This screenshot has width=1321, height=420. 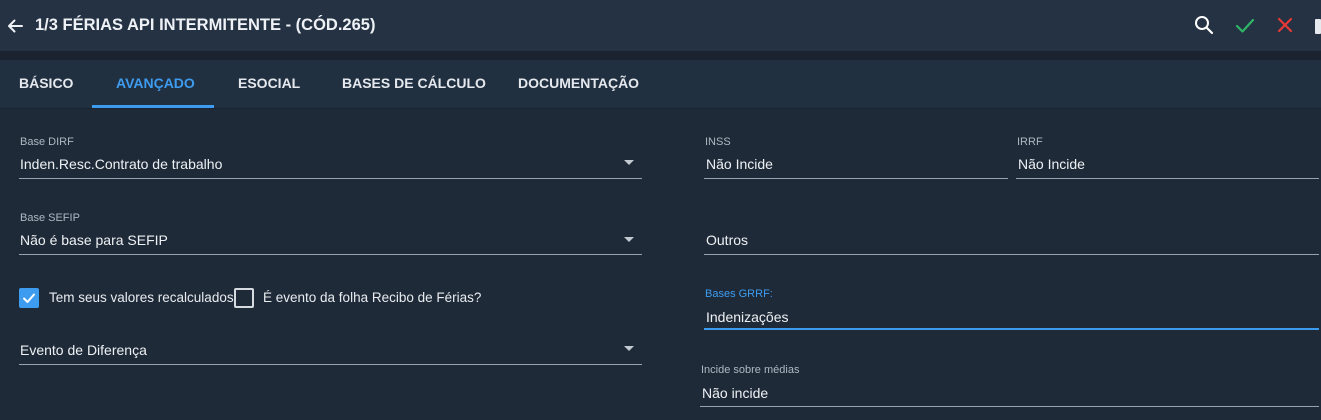 I want to click on bases-grrf-label: Bases GRRF:, so click(x=739, y=294).